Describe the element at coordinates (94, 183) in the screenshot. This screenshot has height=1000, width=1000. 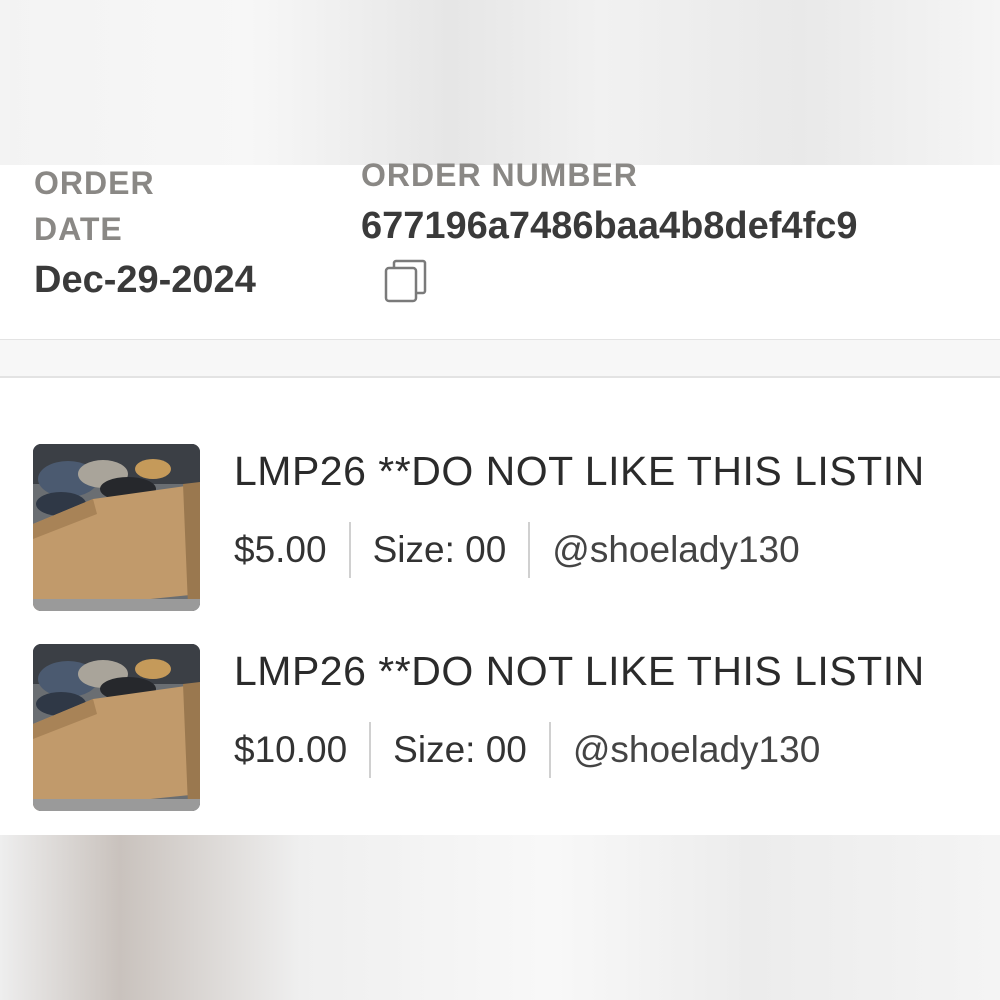
I see `order-date-label-line1: ORDER` at that location.